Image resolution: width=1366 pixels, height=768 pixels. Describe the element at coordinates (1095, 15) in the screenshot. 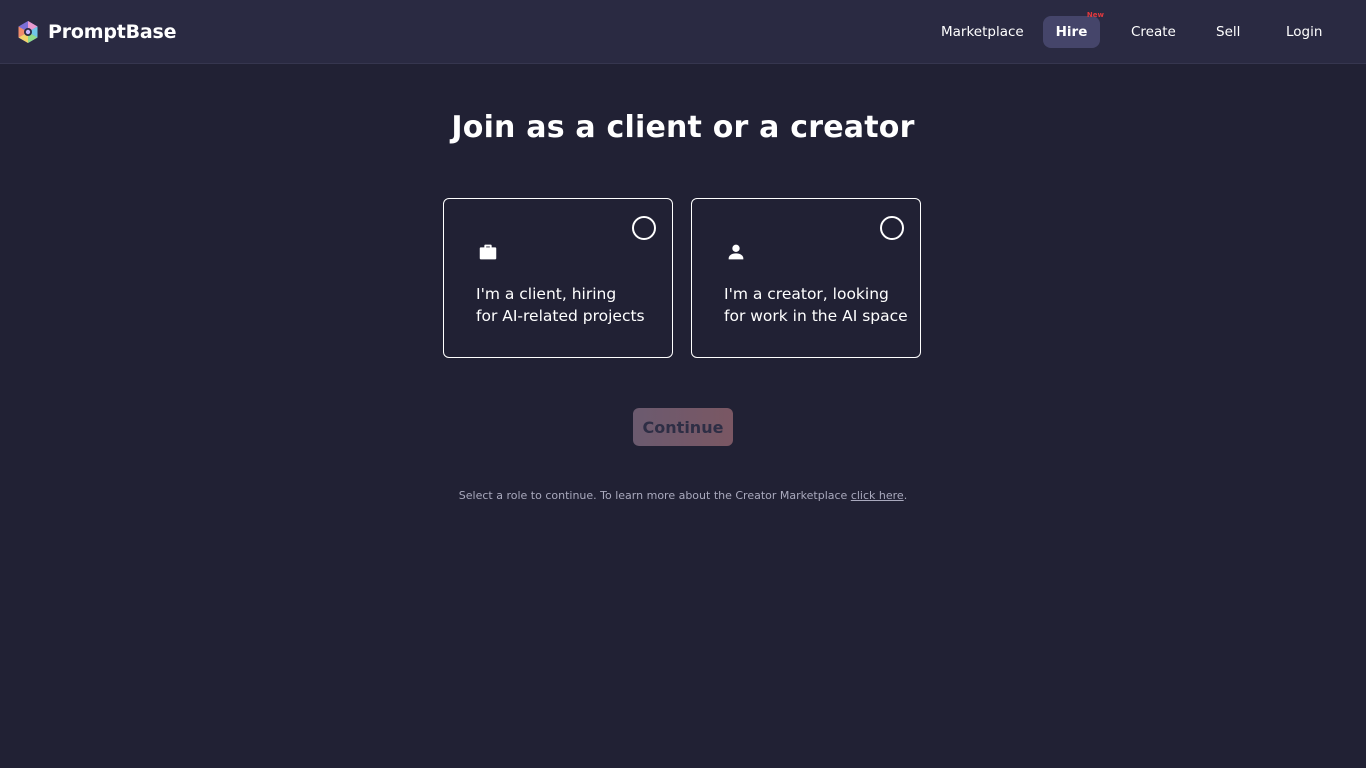

I see `new-badge: New` at that location.